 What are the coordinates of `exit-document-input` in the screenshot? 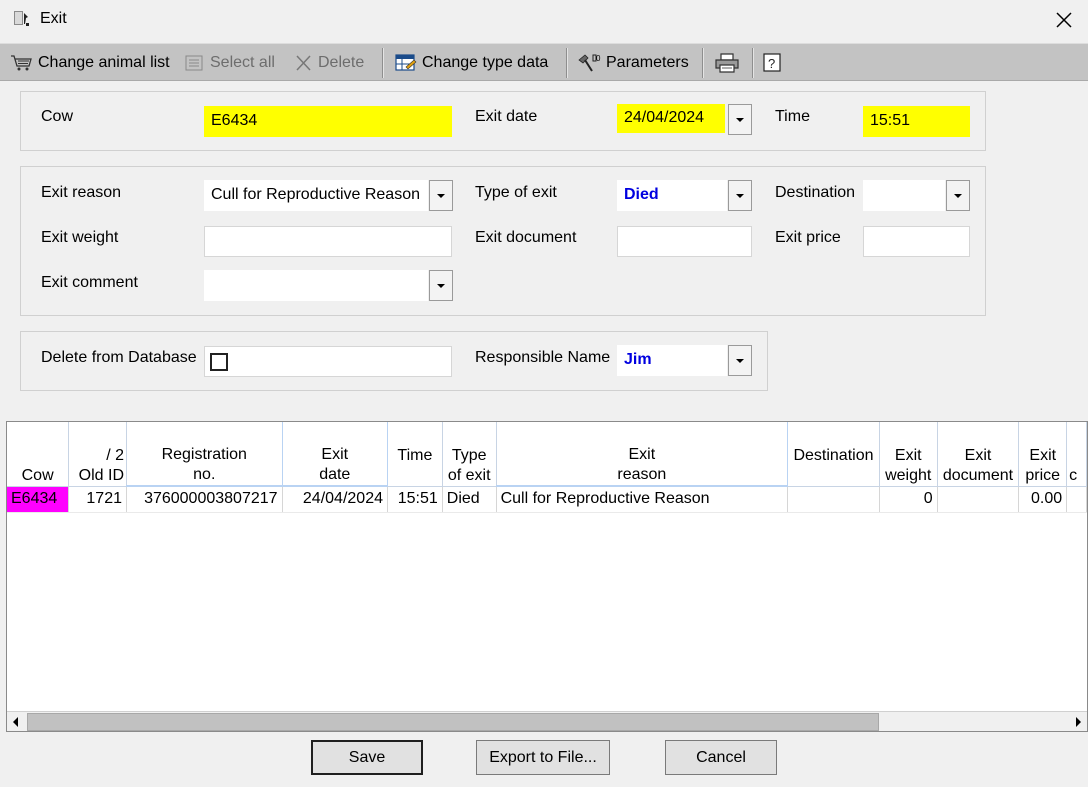 It's located at (684, 241).